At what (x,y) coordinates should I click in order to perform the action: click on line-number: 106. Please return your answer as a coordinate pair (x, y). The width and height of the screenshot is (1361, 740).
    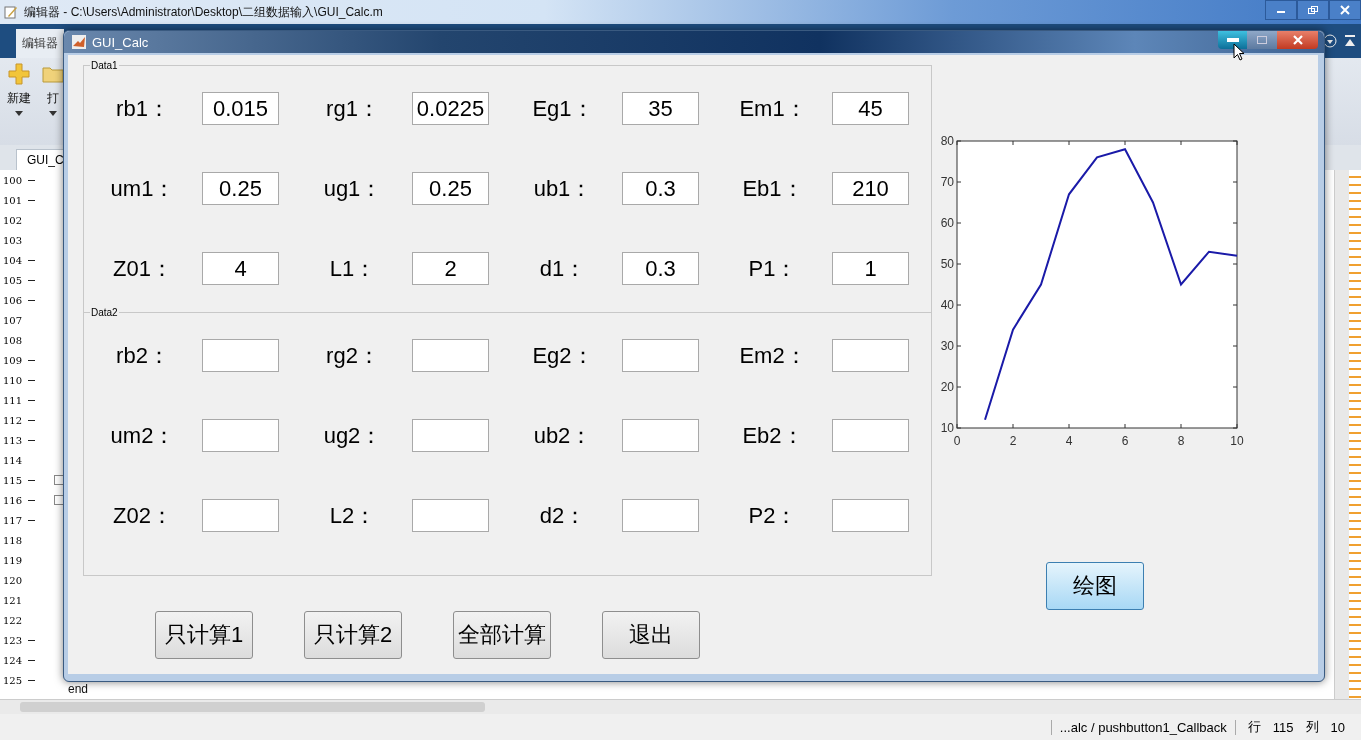
    Looking at the image, I should click on (11, 300).